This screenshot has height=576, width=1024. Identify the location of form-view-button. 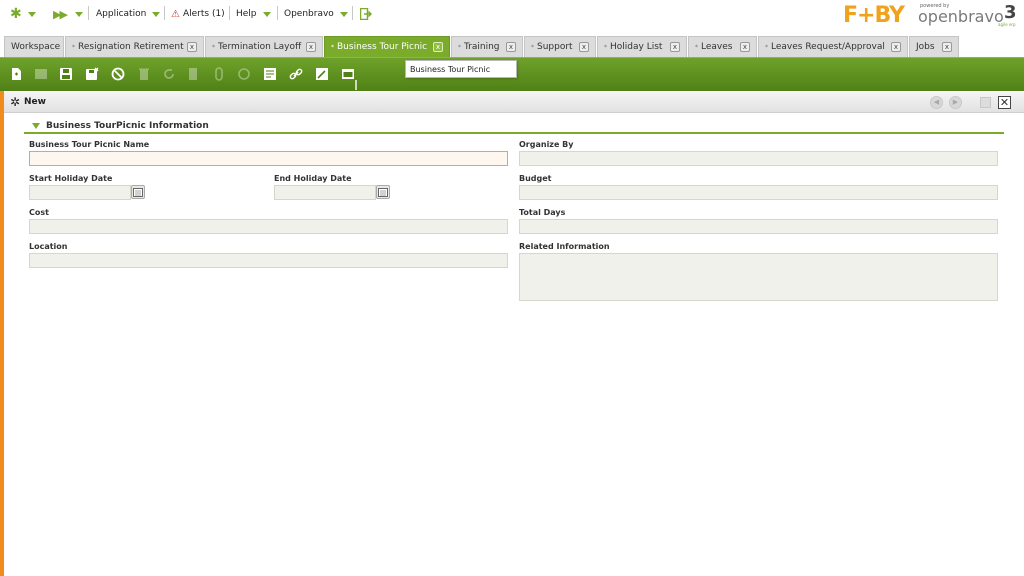
(348, 74).